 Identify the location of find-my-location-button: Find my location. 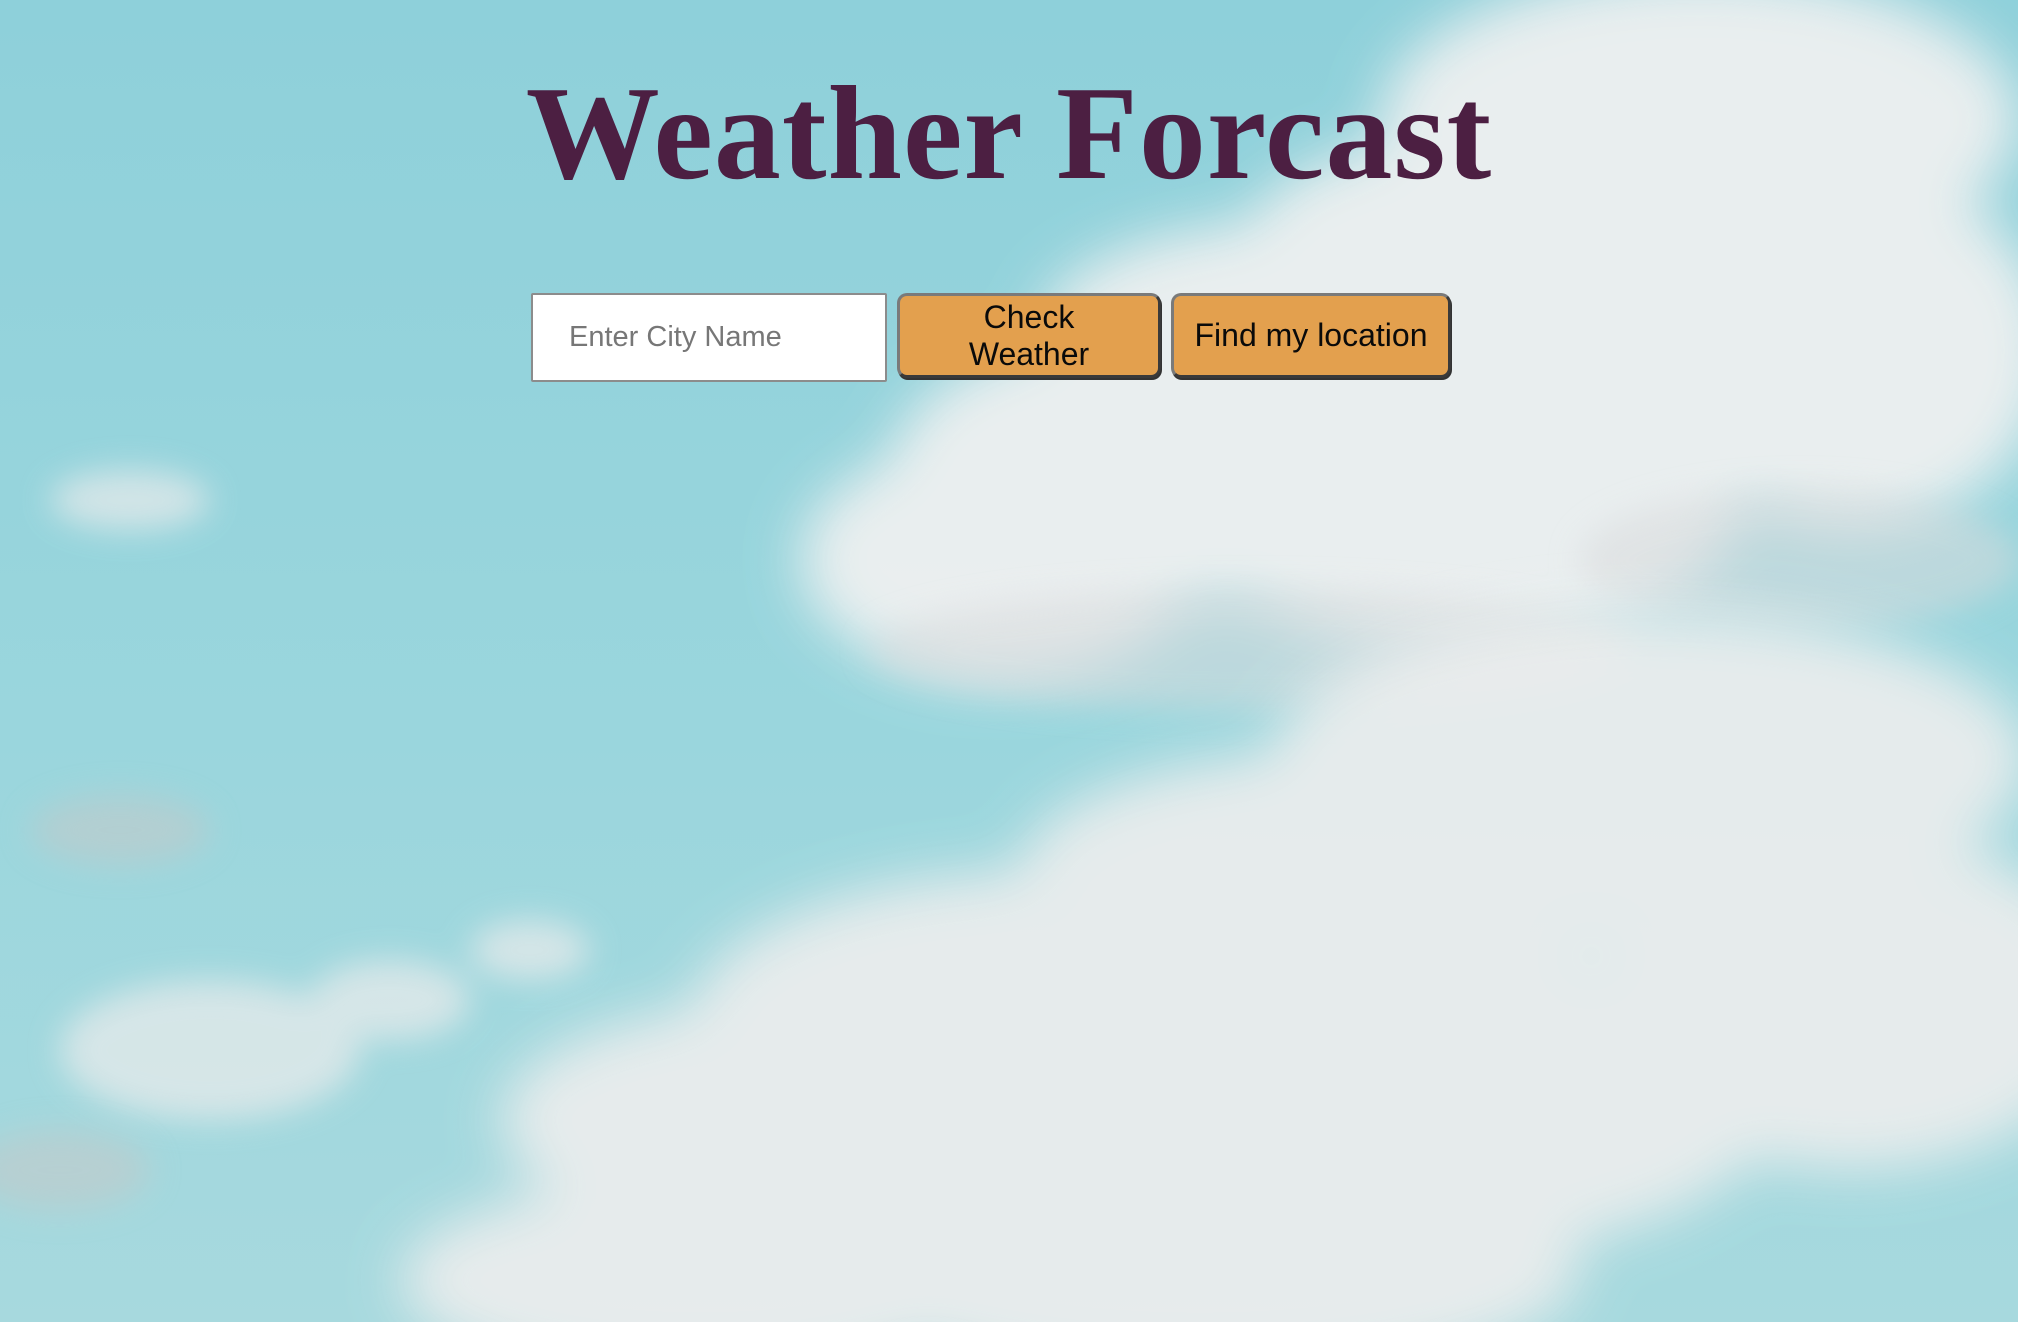
(1311, 335).